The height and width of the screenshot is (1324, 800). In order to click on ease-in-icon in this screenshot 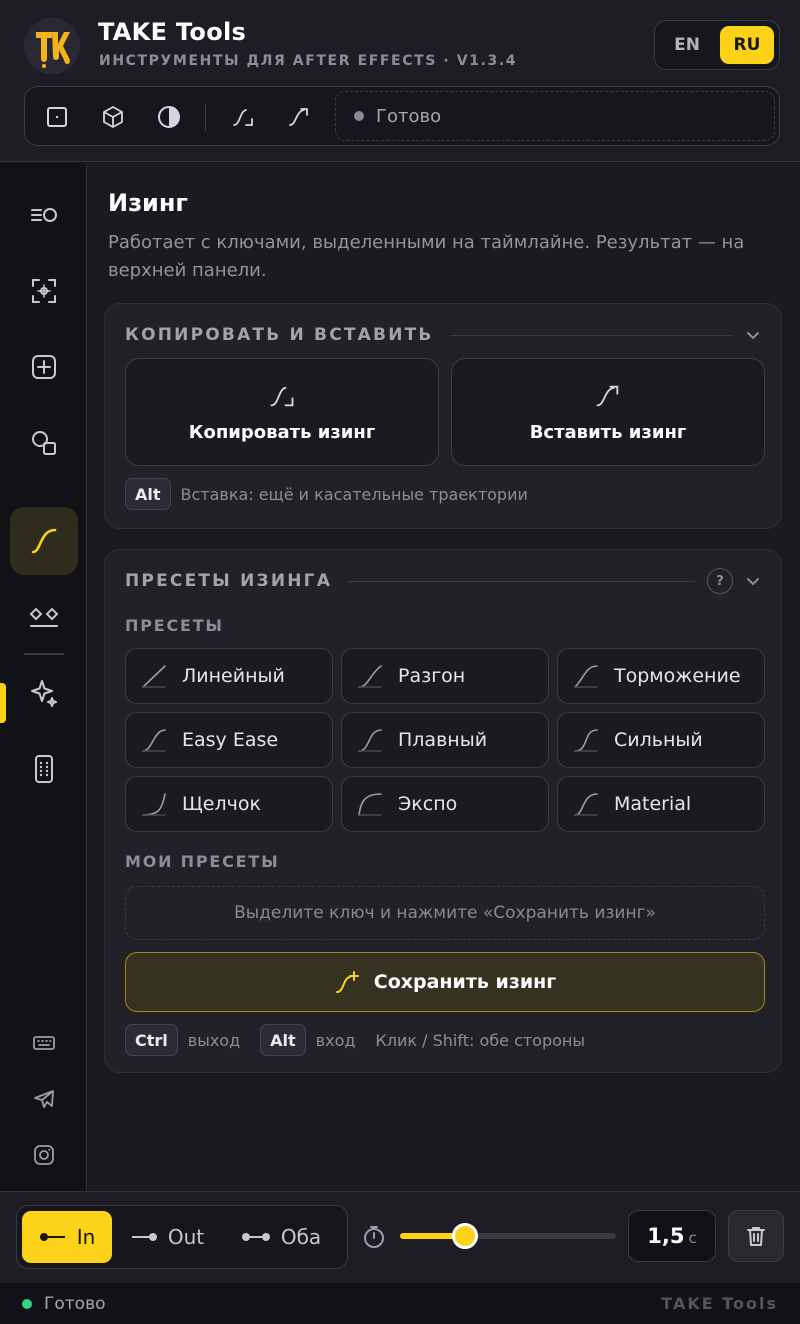, I will do `click(52, 1237)`.